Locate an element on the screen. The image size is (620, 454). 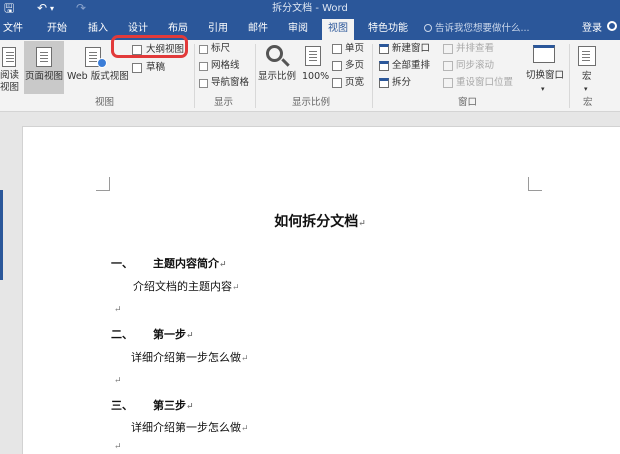
globe-icon is located at coordinates (102, 63).